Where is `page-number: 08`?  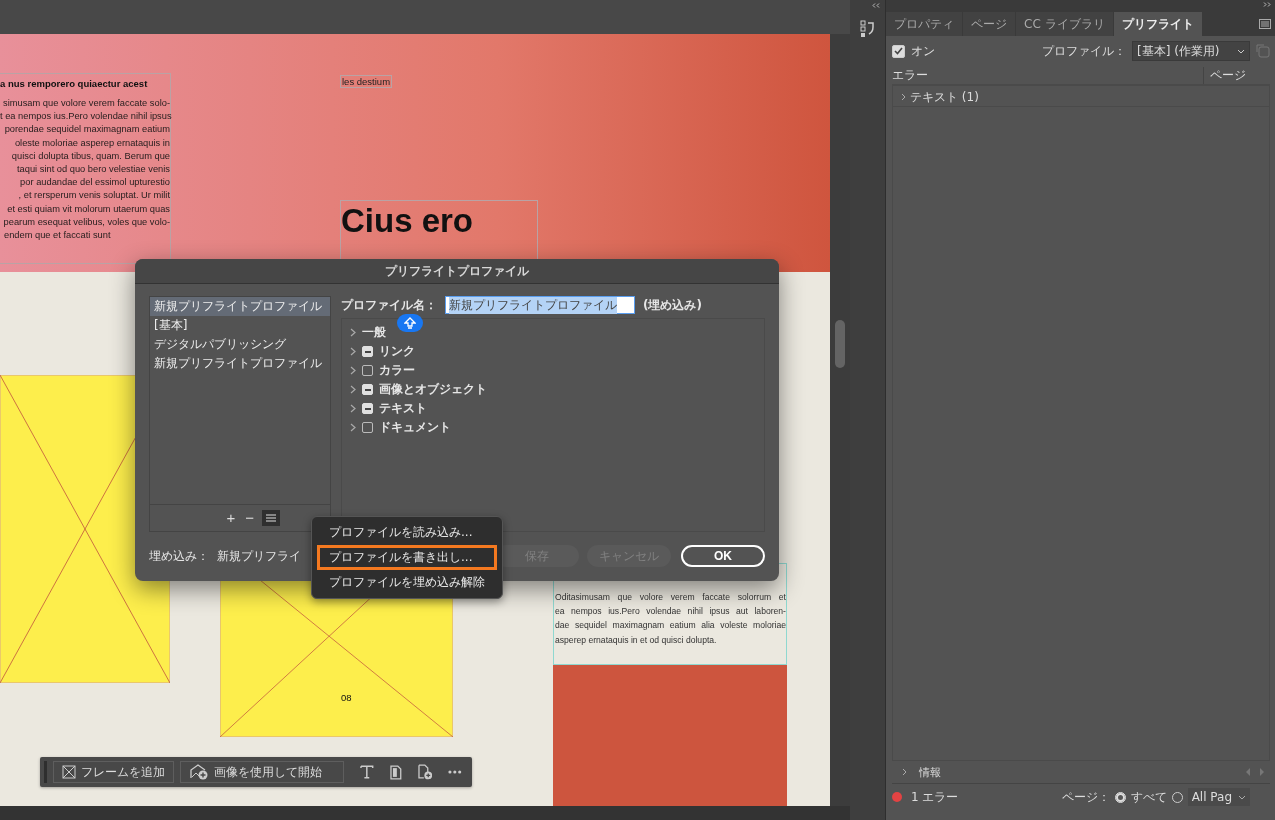
page-number: 08 is located at coordinates (346, 697).